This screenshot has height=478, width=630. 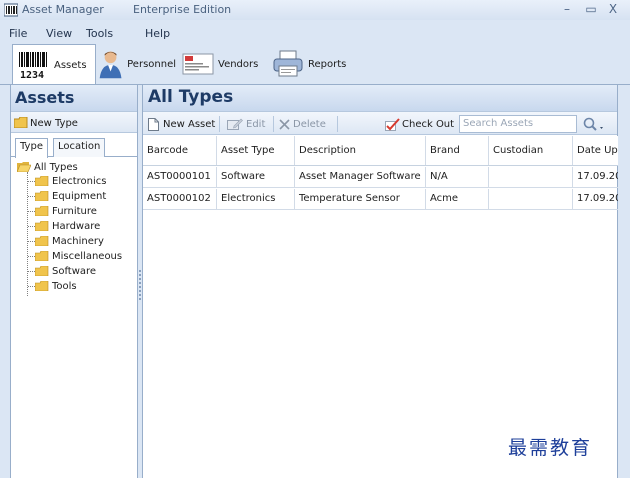 What do you see at coordinates (20, 122) in the screenshot?
I see `new-folder-icon` at bounding box center [20, 122].